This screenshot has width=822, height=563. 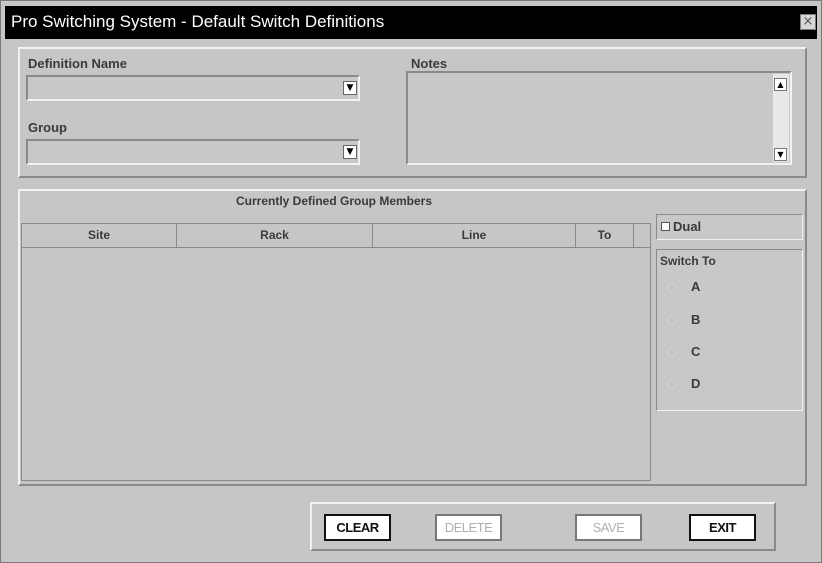 What do you see at coordinates (696, 383) in the screenshot?
I see `radio-label-d: D` at bounding box center [696, 383].